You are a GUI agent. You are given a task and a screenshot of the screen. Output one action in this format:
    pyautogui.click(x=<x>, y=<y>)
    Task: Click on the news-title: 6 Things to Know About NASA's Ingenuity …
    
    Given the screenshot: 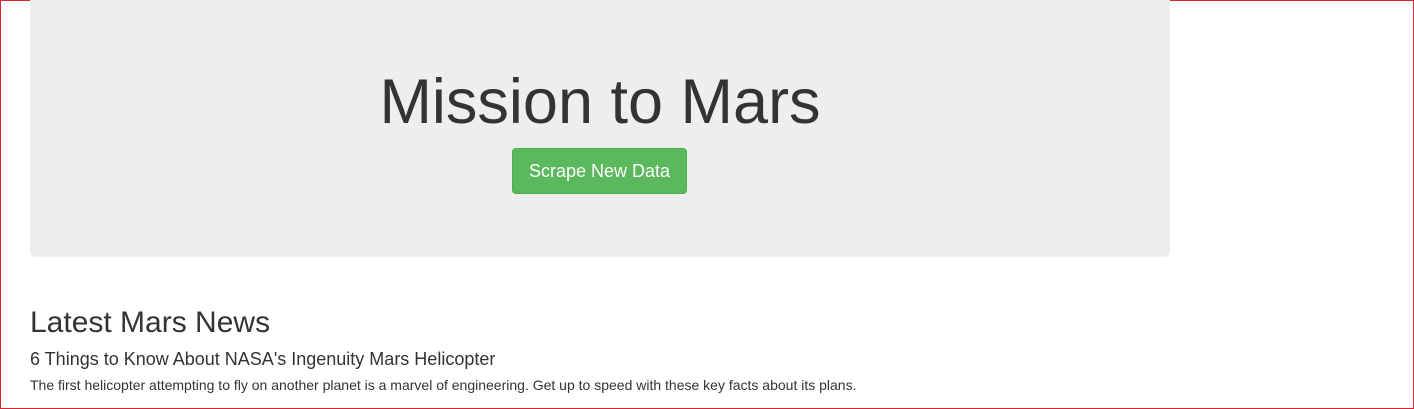 What is the action you would take?
    pyautogui.click(x=263, y=359)
    